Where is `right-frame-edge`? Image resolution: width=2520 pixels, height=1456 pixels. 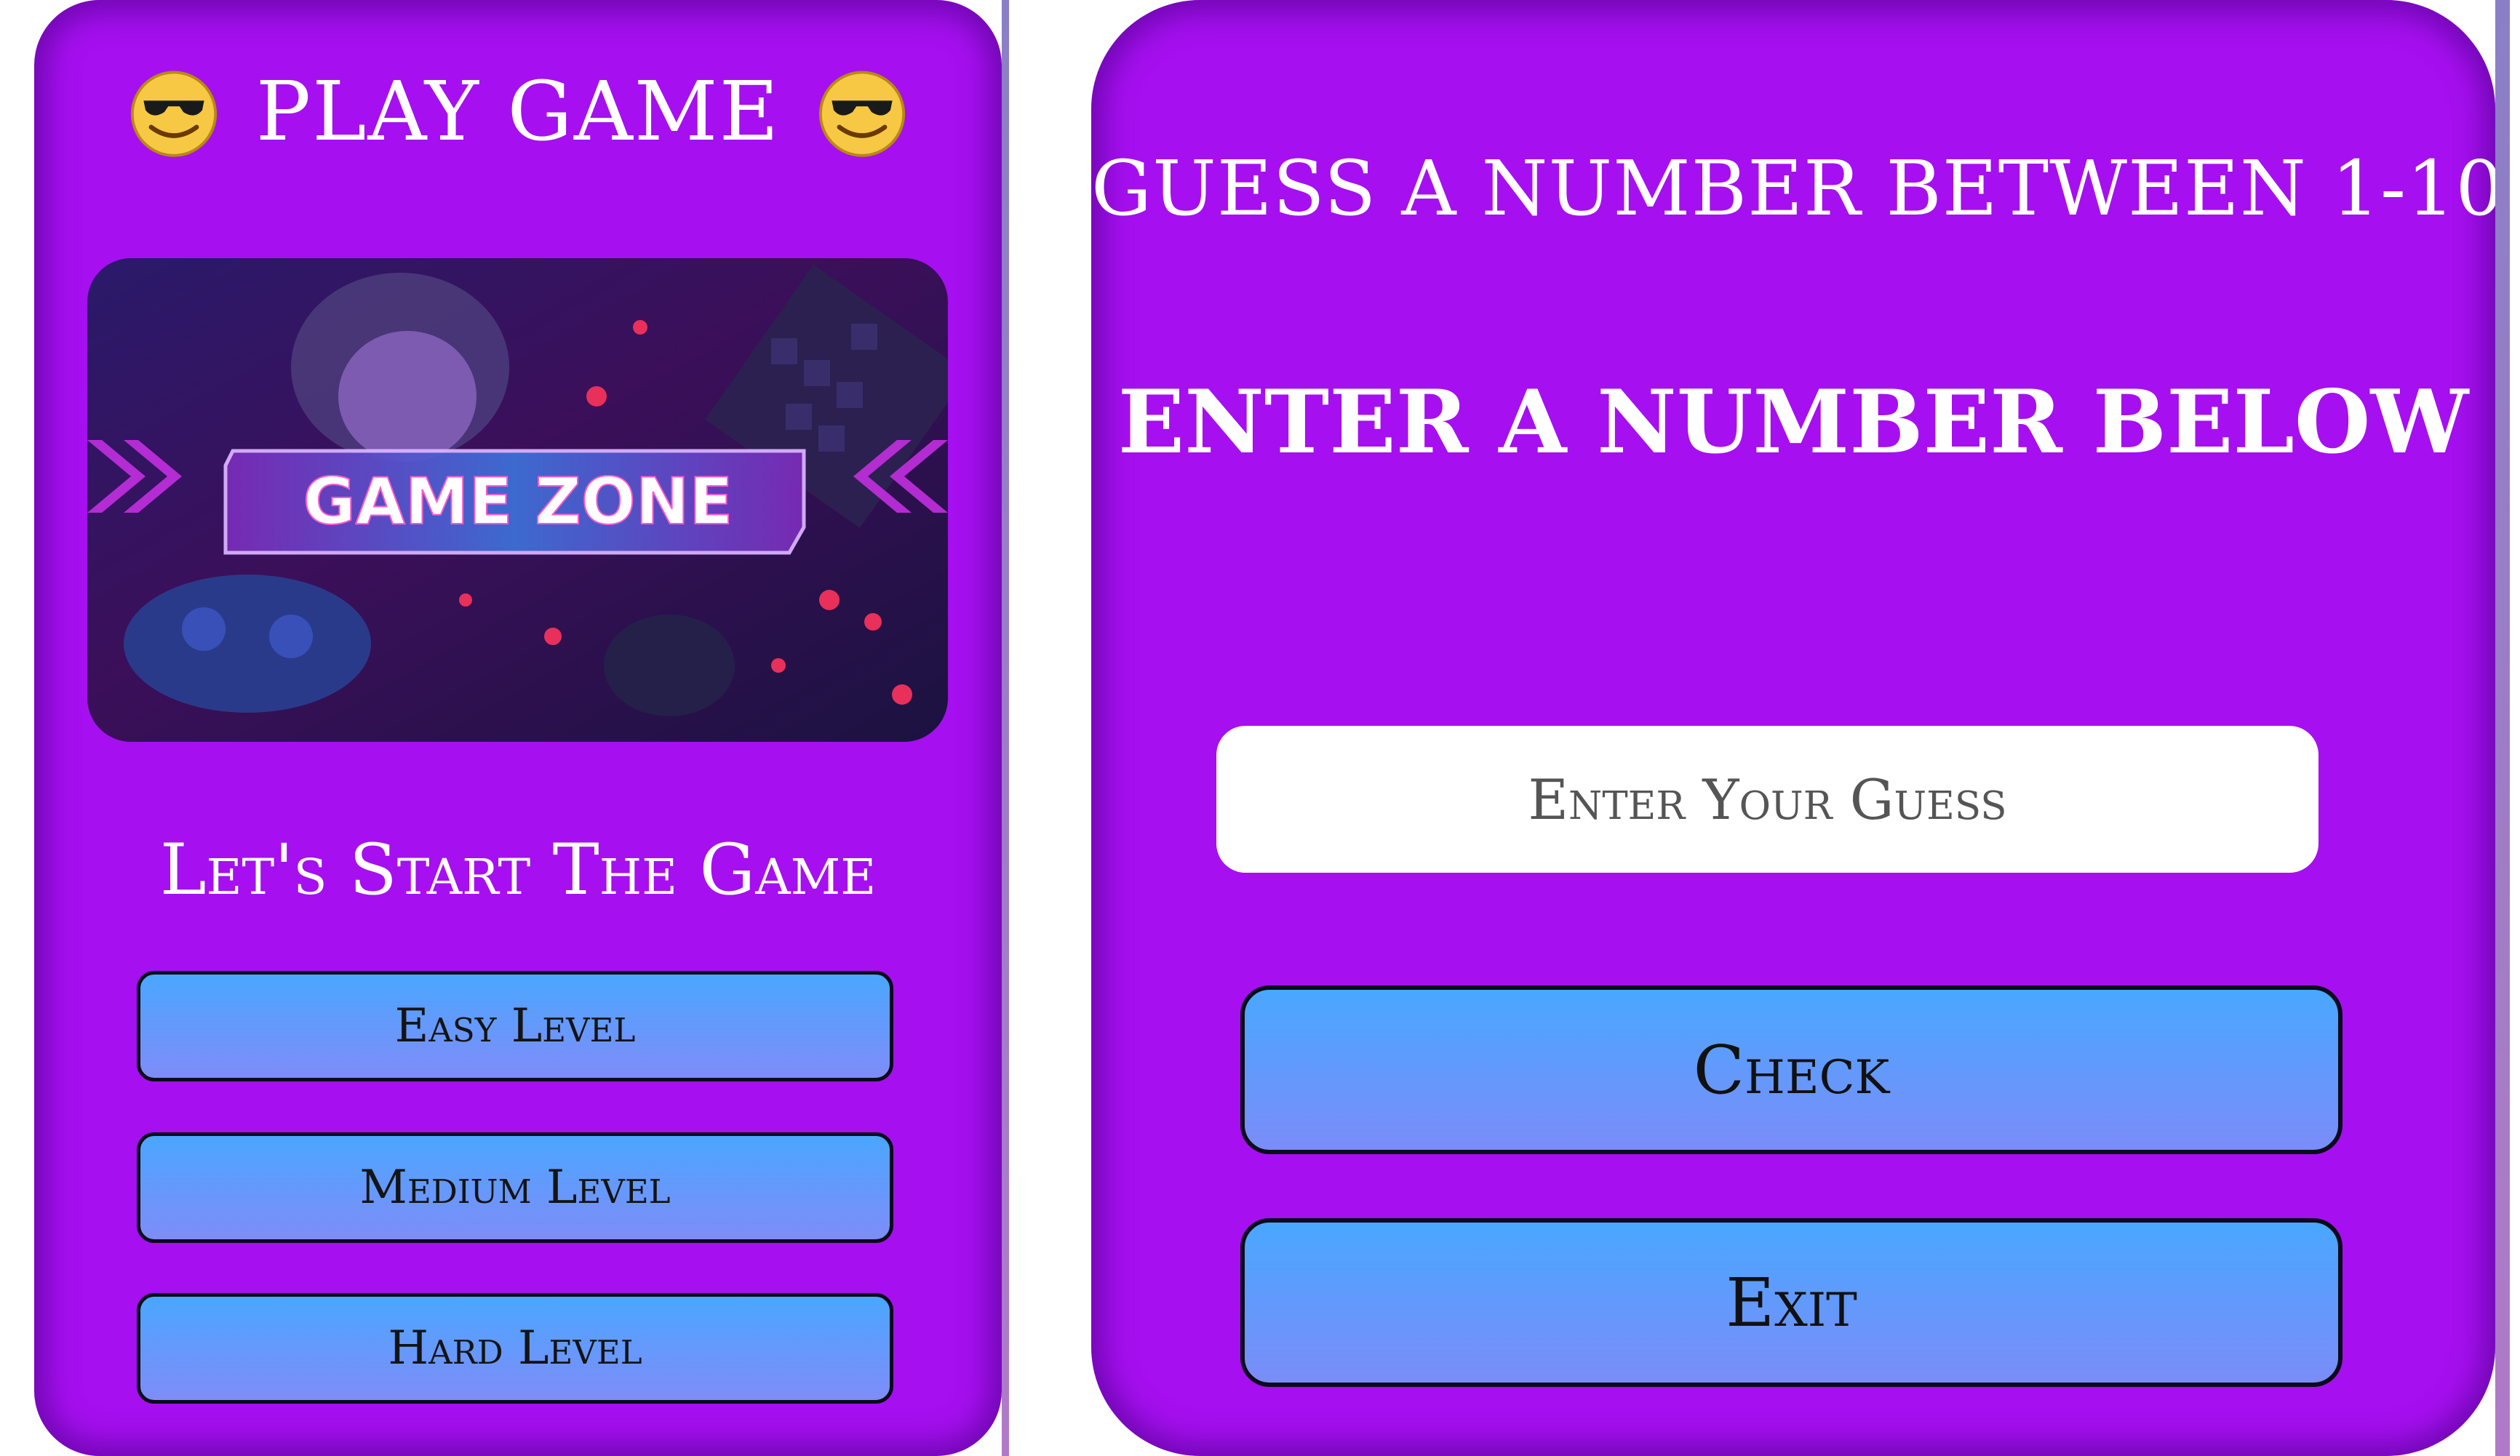 right-frame-edge is located at coordinates (2502, 728).